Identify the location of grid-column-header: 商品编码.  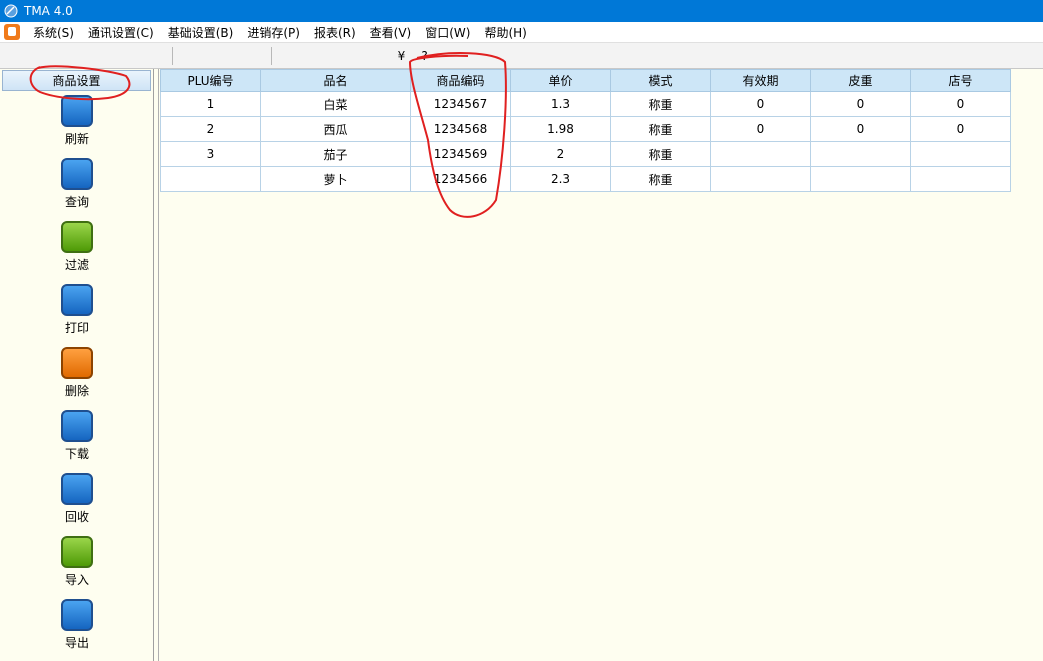
(460, 80).